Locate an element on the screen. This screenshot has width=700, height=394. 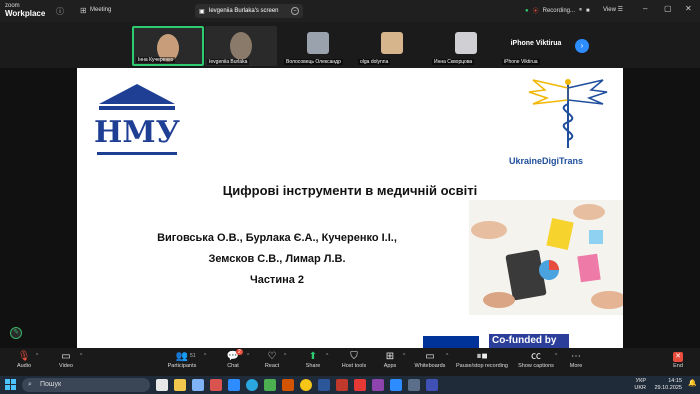
participant-video is located at coordinates (241, 46).